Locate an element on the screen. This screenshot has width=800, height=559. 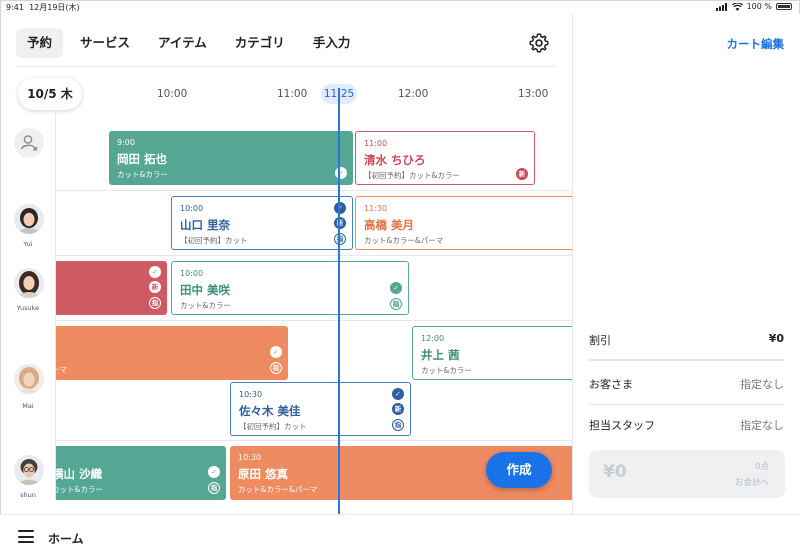
unassigned-staff-avatar is located at coordinates (29, 143).